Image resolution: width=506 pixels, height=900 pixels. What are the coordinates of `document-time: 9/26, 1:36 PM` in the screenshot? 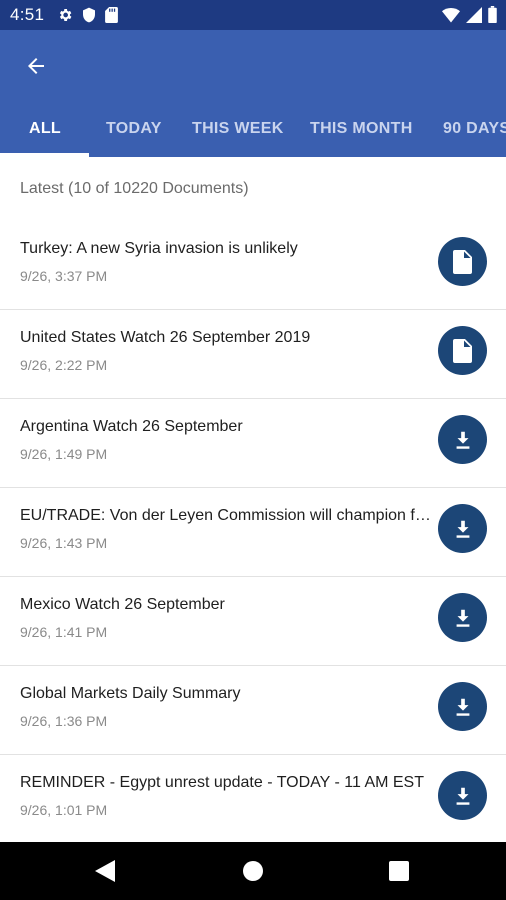 It's located at (64, 721).